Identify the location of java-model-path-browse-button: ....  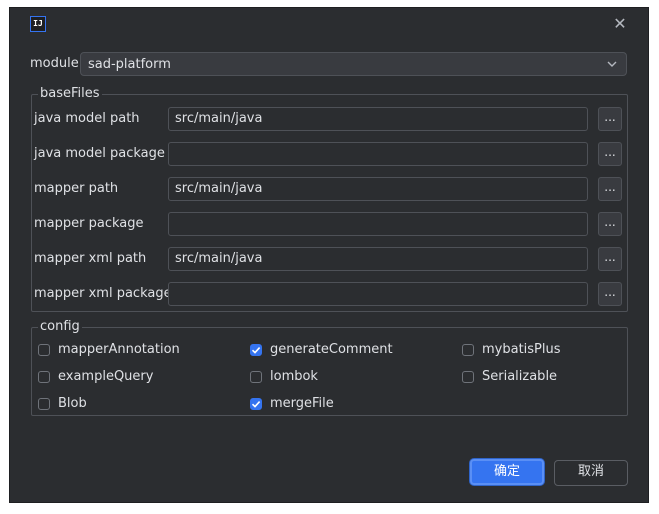
(610, 119).